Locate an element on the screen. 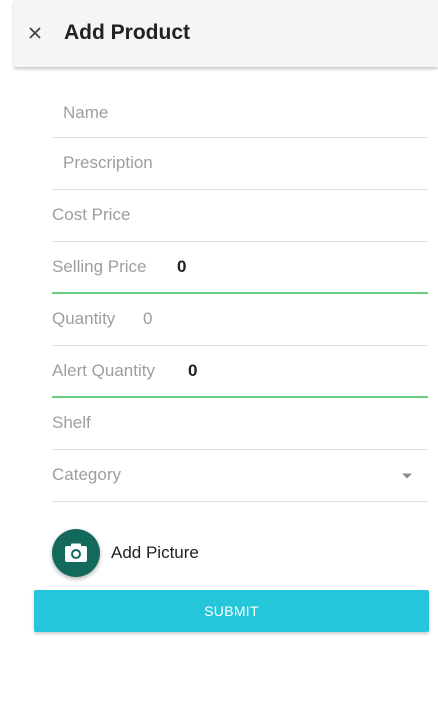  cost-price-field: Cost Price is located at coordinates (240, 216).